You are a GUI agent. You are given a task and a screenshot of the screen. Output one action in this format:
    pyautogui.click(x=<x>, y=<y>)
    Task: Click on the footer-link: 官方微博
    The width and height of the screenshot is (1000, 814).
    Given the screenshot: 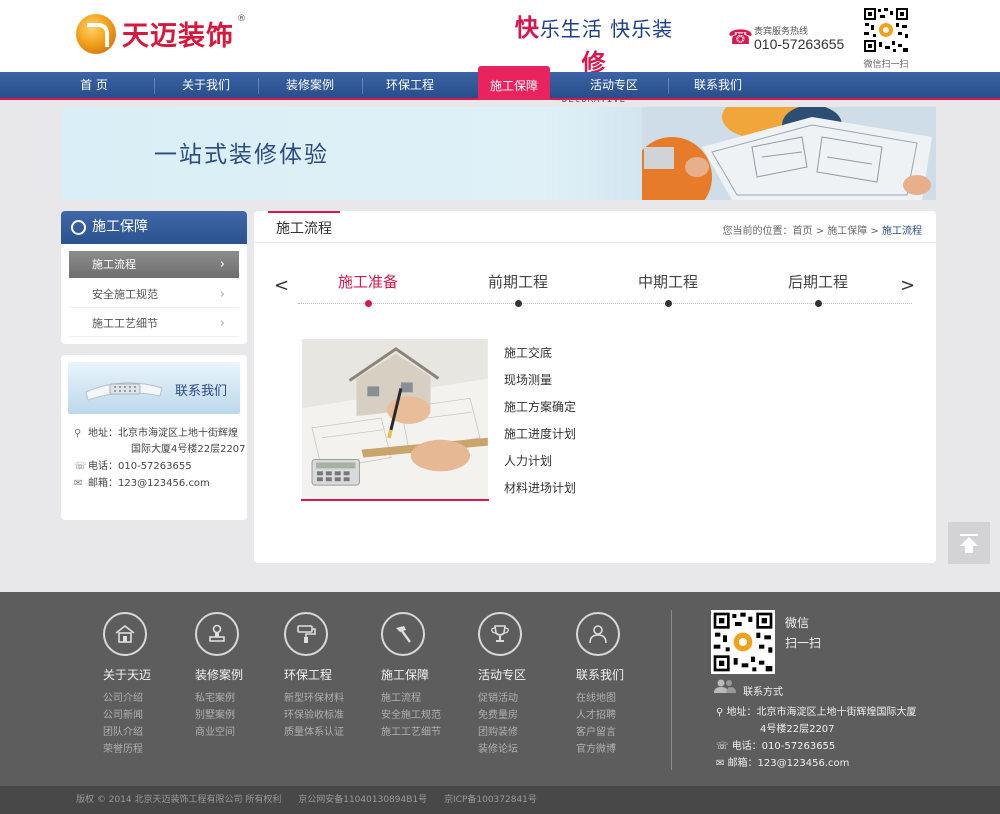 What is the action you would take?
    pyautogui.click(x=596, y=747)
    